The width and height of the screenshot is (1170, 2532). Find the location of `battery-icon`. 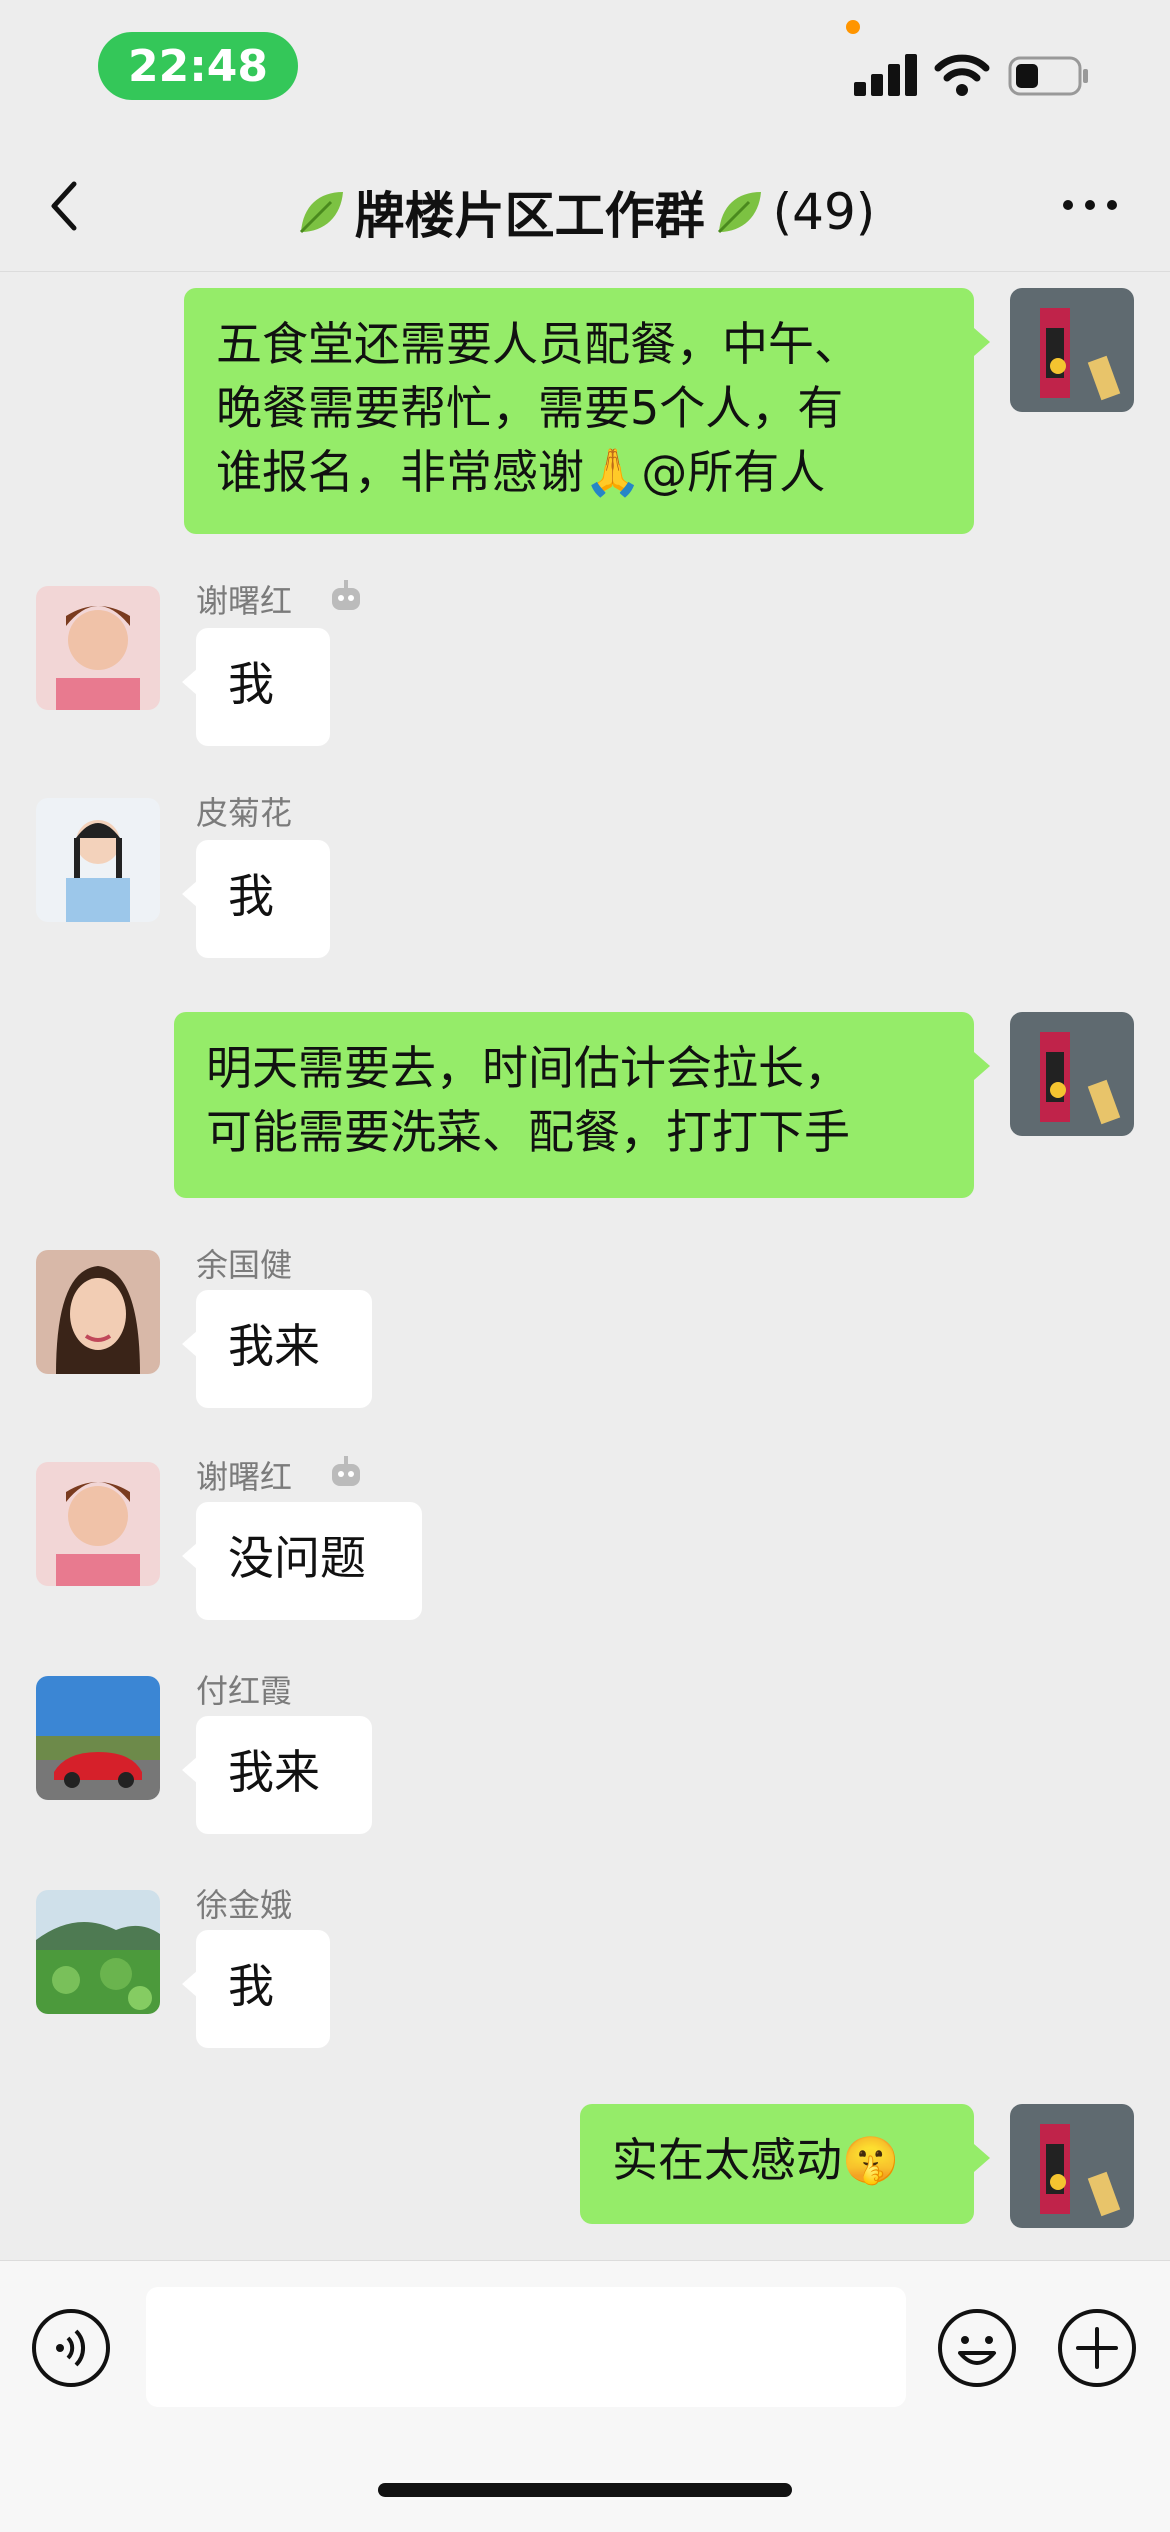

battery-icon is located at coordinates (1048, 76).